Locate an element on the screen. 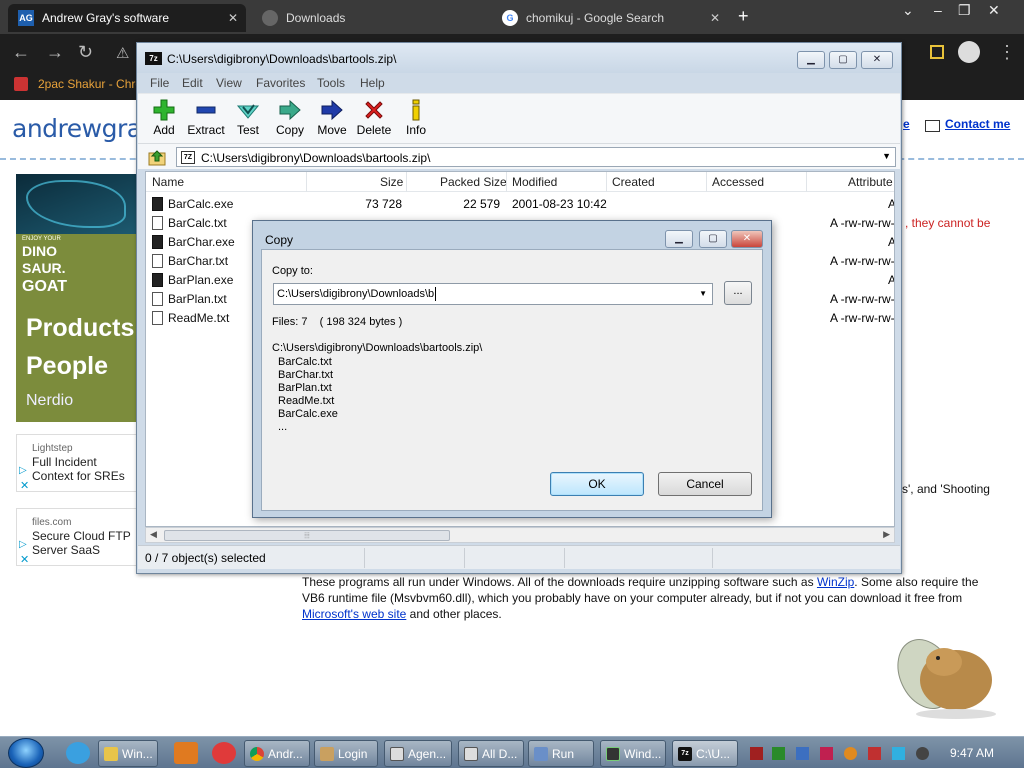 This screenshot has width=1024, height=768. restore-icon: ❐ is located at coordinates (964, 10).